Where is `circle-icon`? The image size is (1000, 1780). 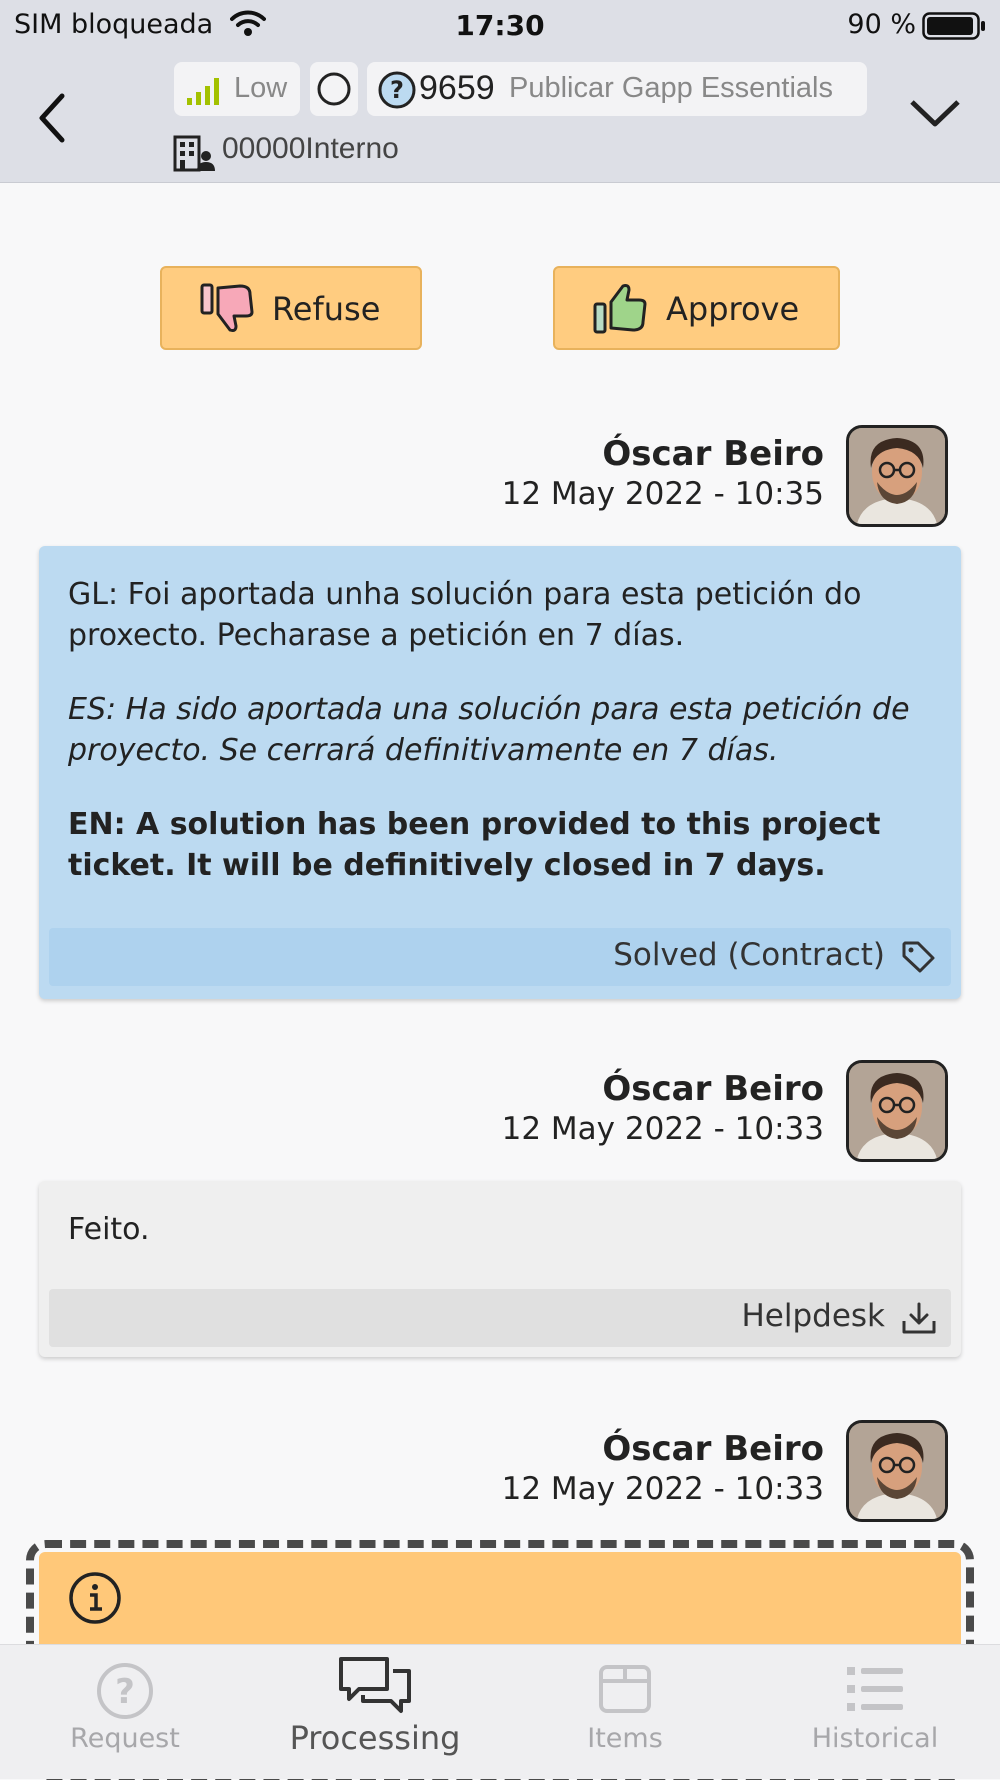 circle-icon is located at coordinates (334, 91).